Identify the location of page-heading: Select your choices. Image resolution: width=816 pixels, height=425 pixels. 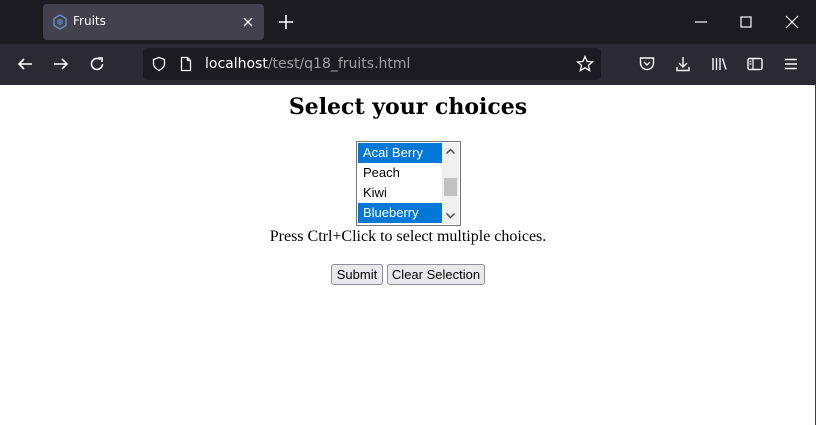
(408, 107).